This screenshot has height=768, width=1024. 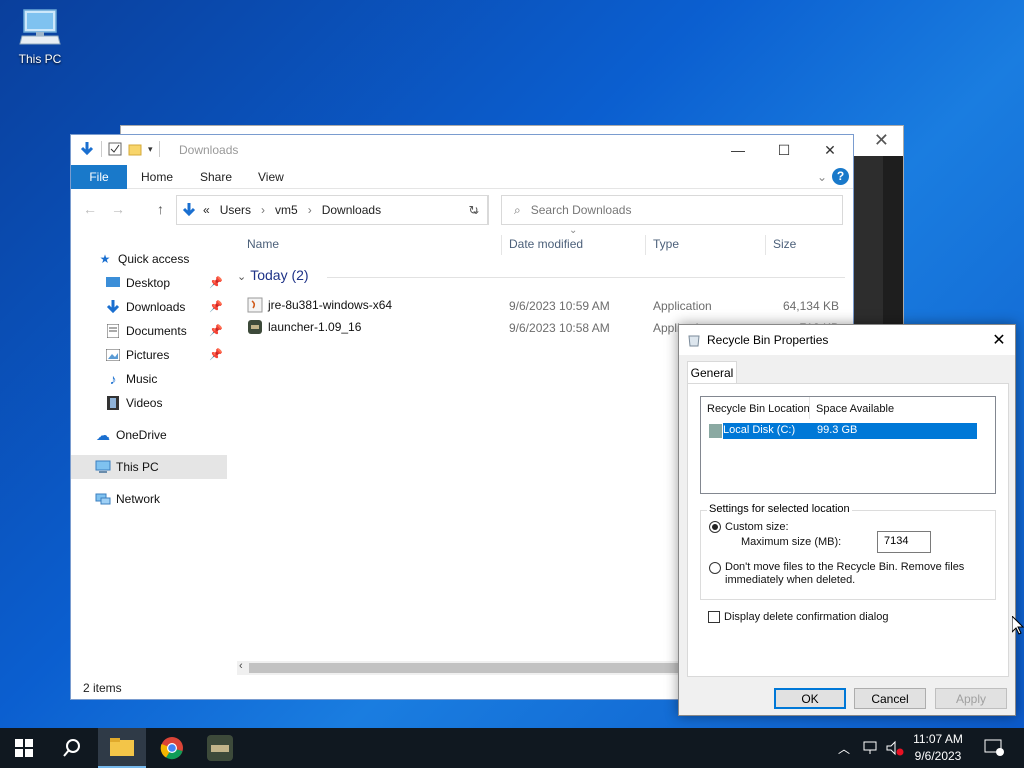 What do you see at coordinates (149, 283) in the screenshot?
I see `nav-desktop: Desktop 📌` at bounding box center [149, 283].